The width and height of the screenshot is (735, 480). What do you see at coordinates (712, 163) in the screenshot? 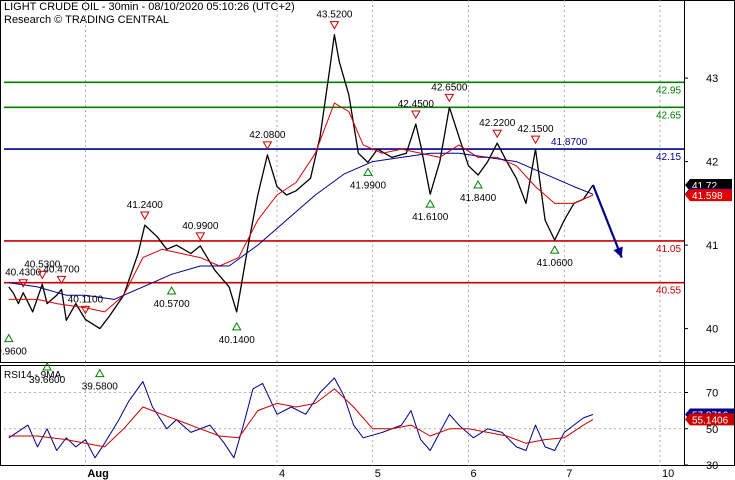
I see `y-tick-label: 42` at bounding box center [712, 163].